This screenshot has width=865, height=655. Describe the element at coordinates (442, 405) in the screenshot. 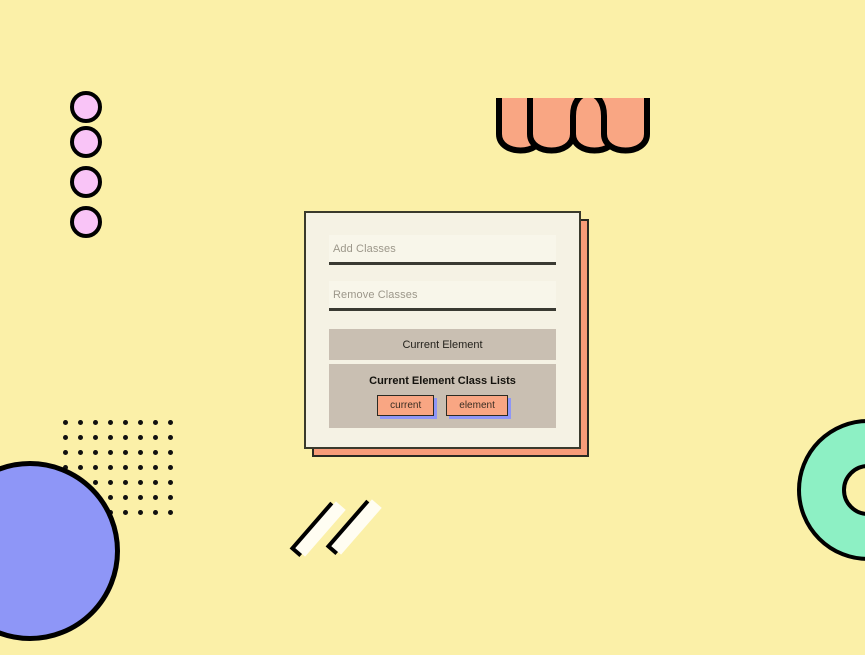

I see `class-badge-row: current element` at that location.